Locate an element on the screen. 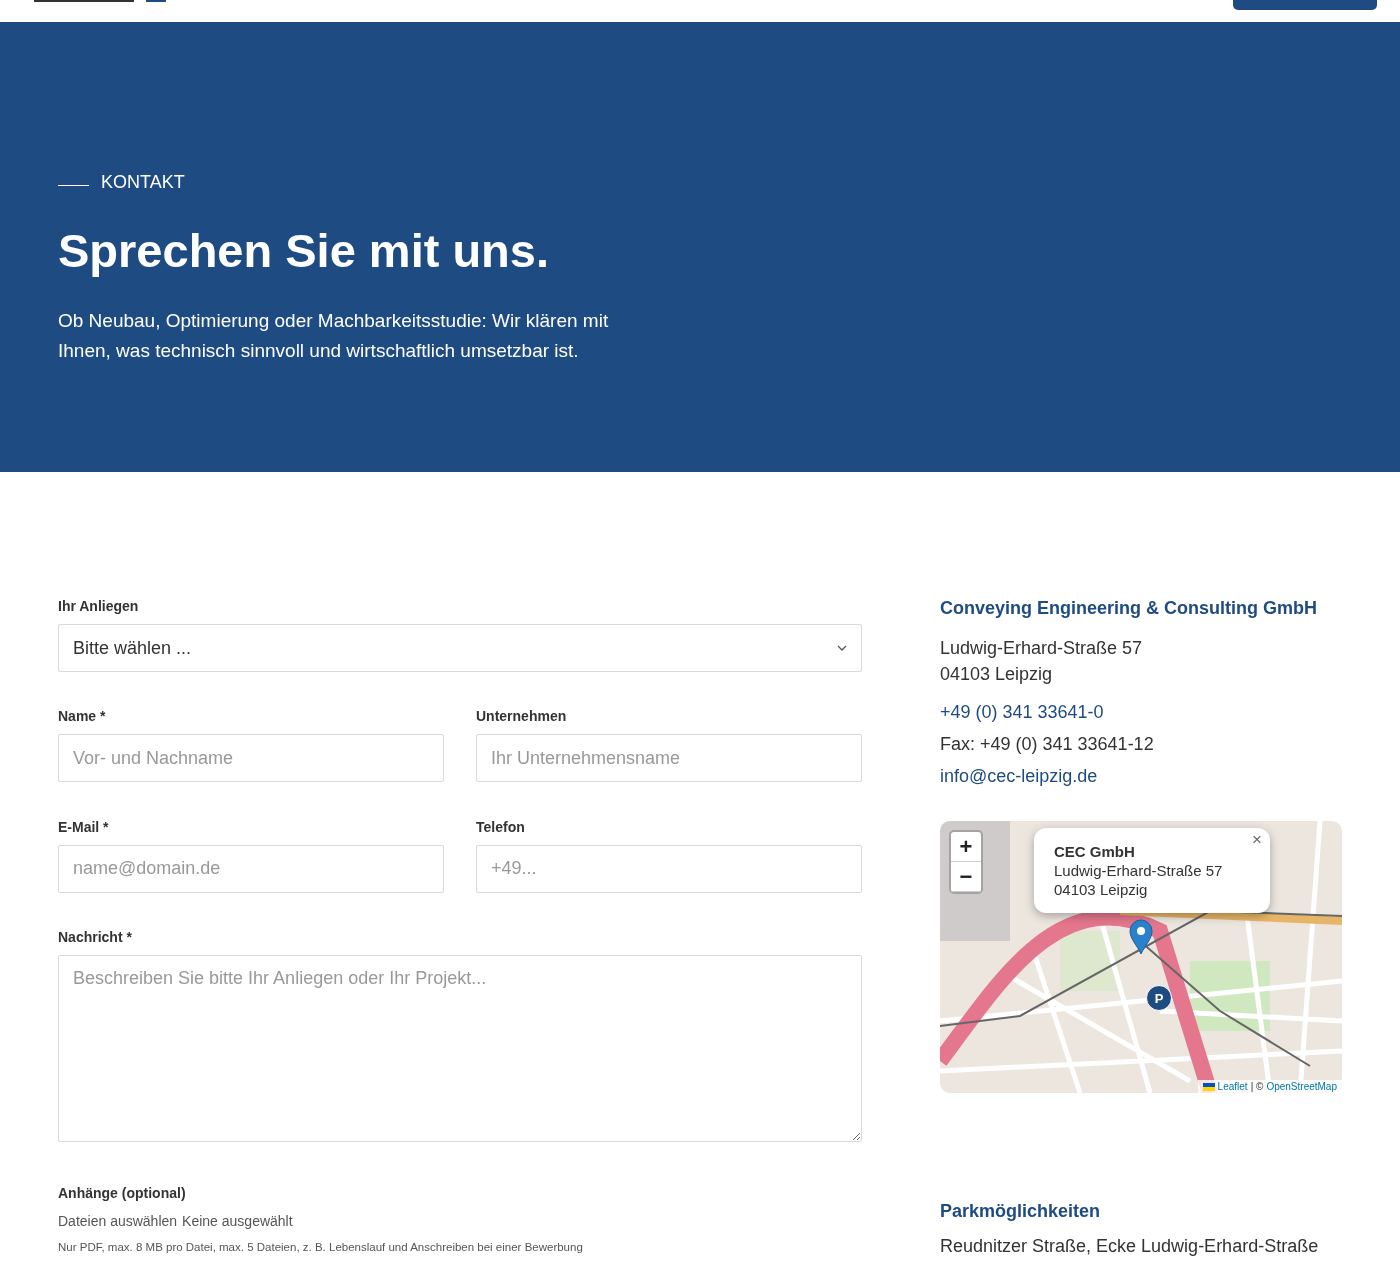 The image size is (1400, 1267). field-label: Unternehmen is located at coordinates (522, 716).